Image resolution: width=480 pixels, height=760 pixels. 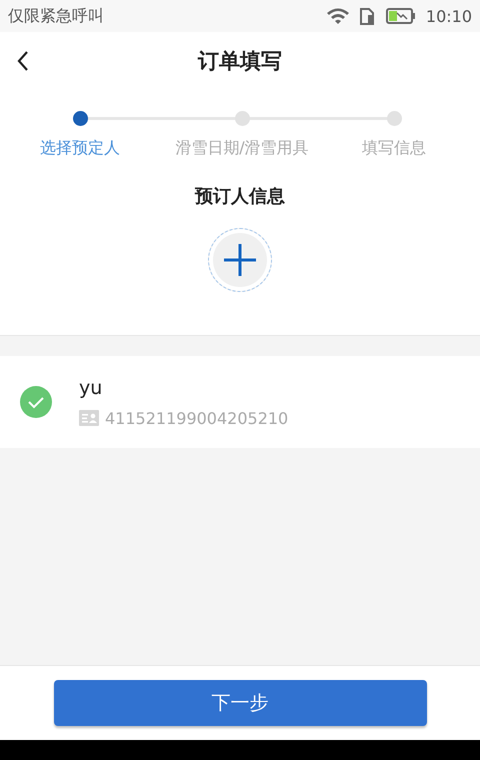 What do you see at coordinates (368, 16) in the screenshot?
I see `sim-card-icon` at bounding box center [368, 16].